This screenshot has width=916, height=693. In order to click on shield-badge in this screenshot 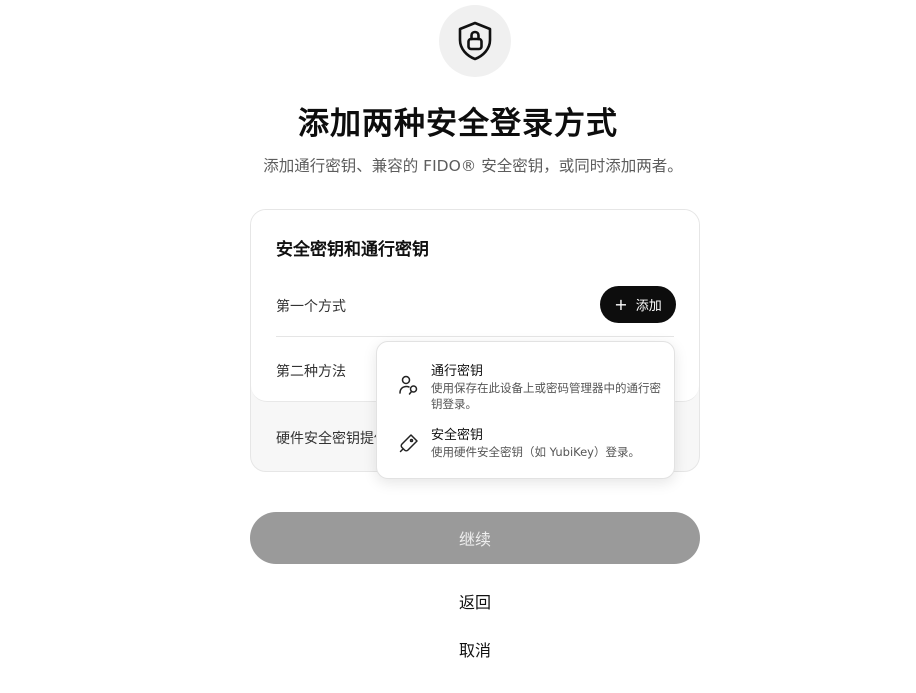, I will do `click(475, 41)`.